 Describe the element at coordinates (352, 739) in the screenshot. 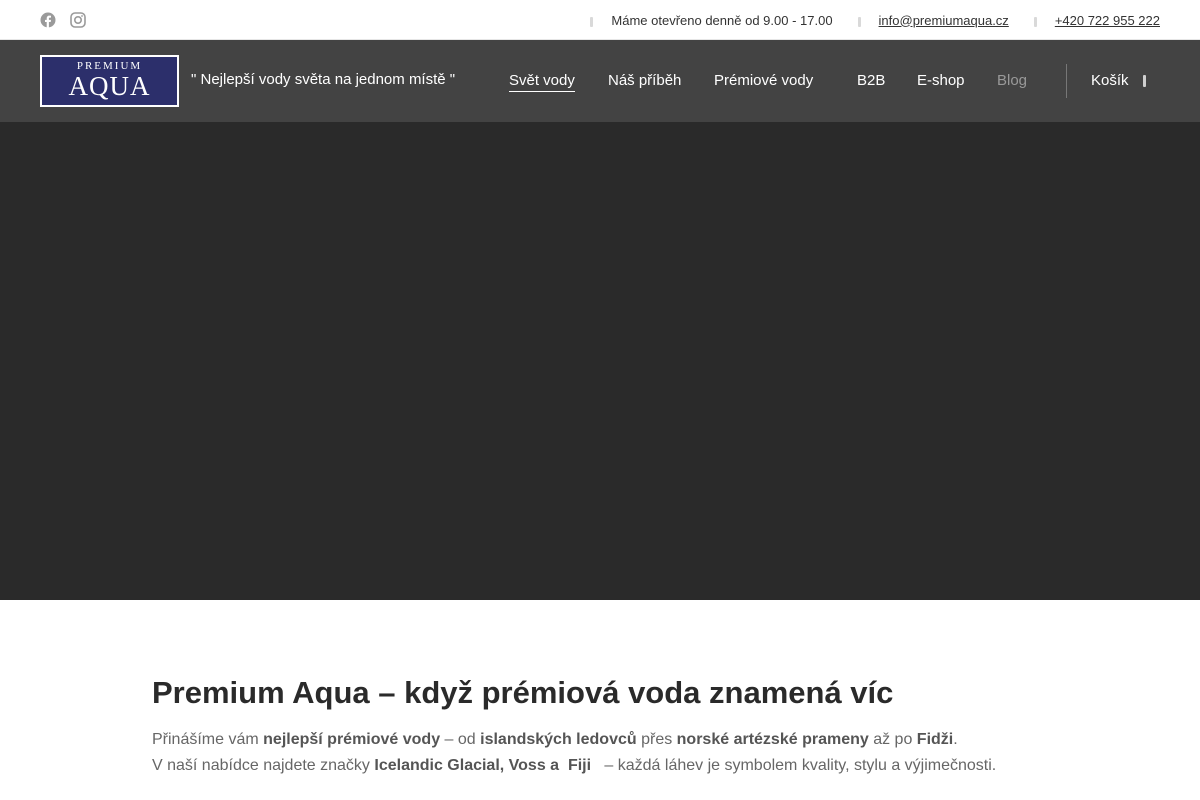

I see `highlight: nejlepší prémiové vody` at that location.